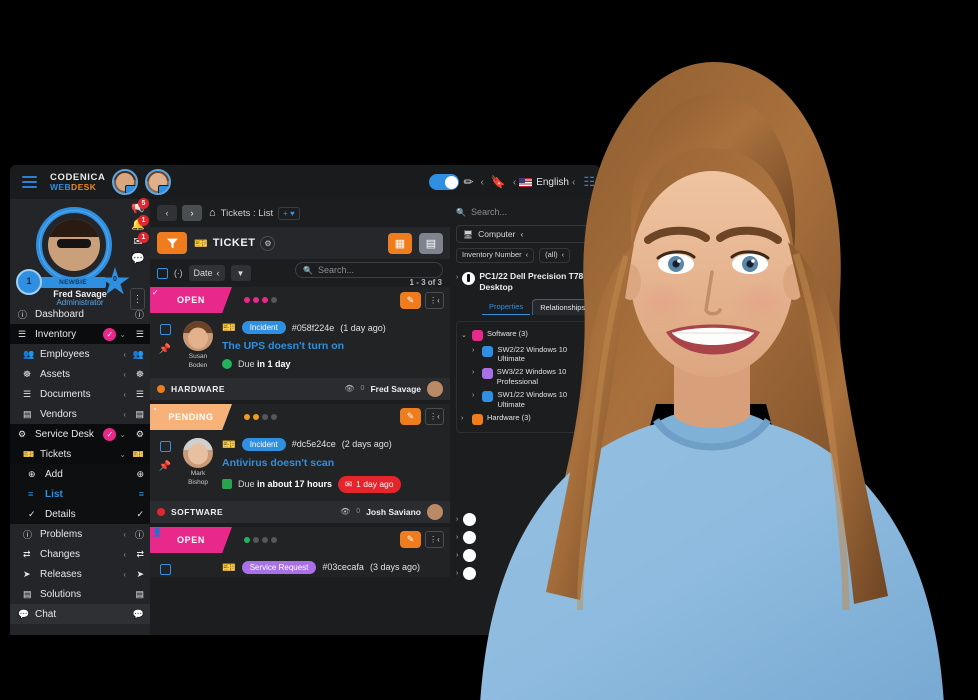  I want to click on ticket-type-chip: Service Request, so click(279, 567).